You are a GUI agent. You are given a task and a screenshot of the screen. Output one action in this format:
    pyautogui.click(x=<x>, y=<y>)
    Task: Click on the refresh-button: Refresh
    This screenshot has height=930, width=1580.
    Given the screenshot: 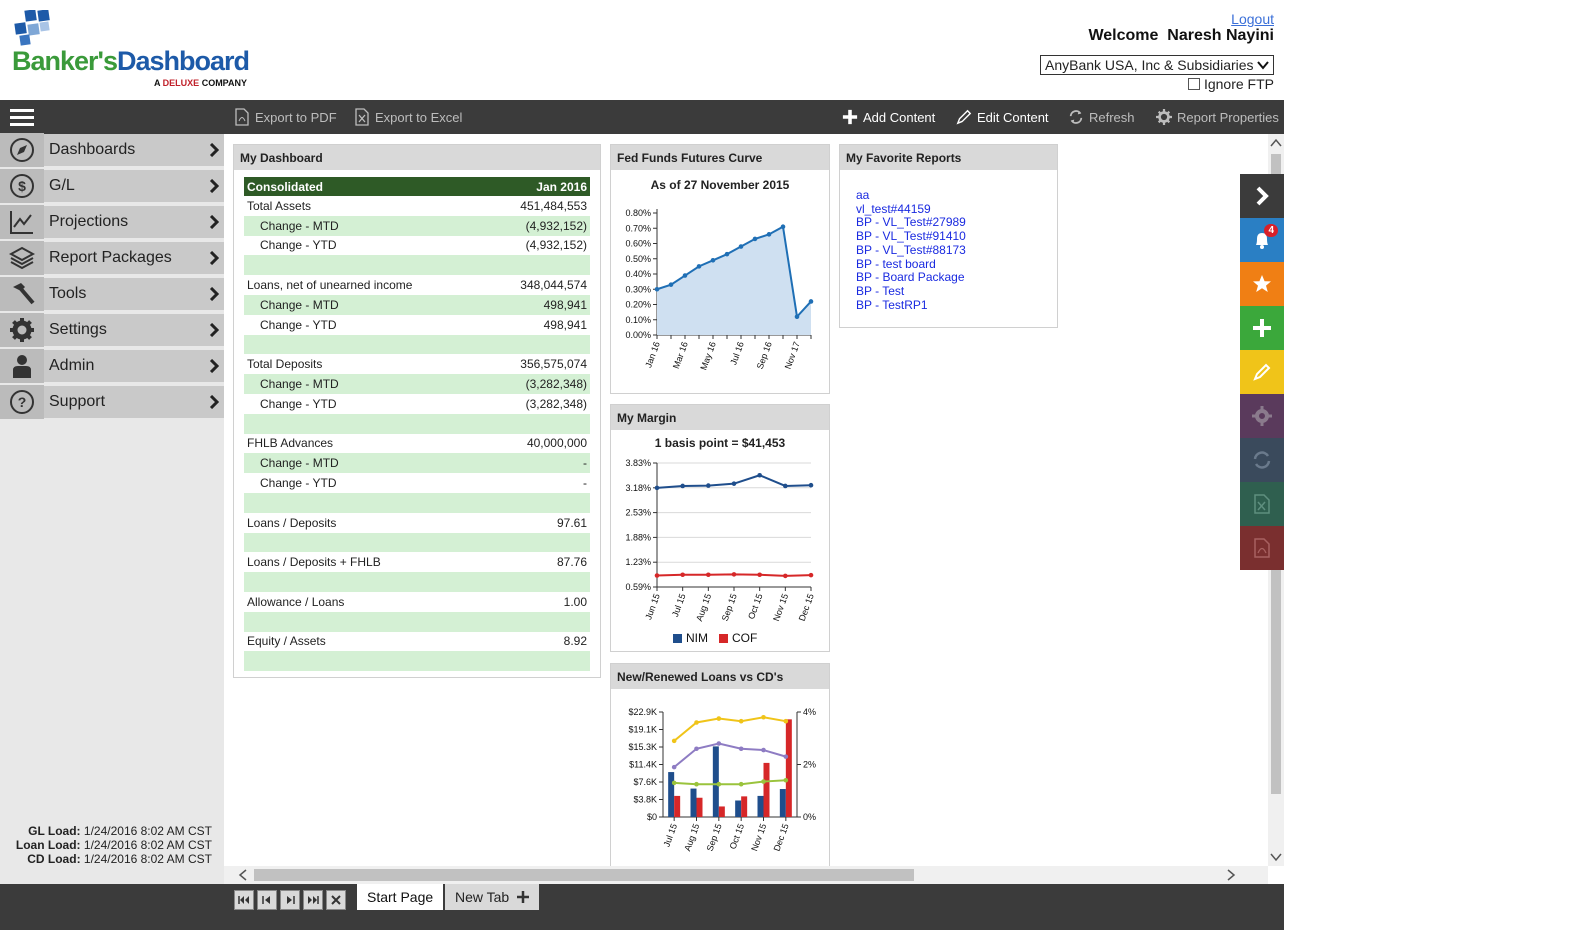 What is the action you would take?
    pyautogui.click(x=1101, y=117)
    